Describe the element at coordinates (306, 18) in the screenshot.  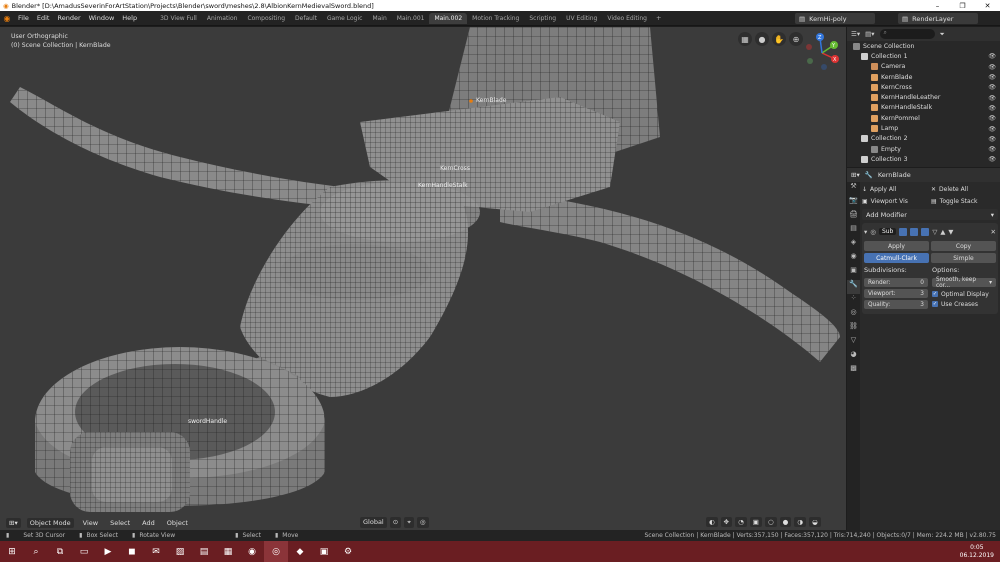
I see `workspace-tab: Default` at that location.